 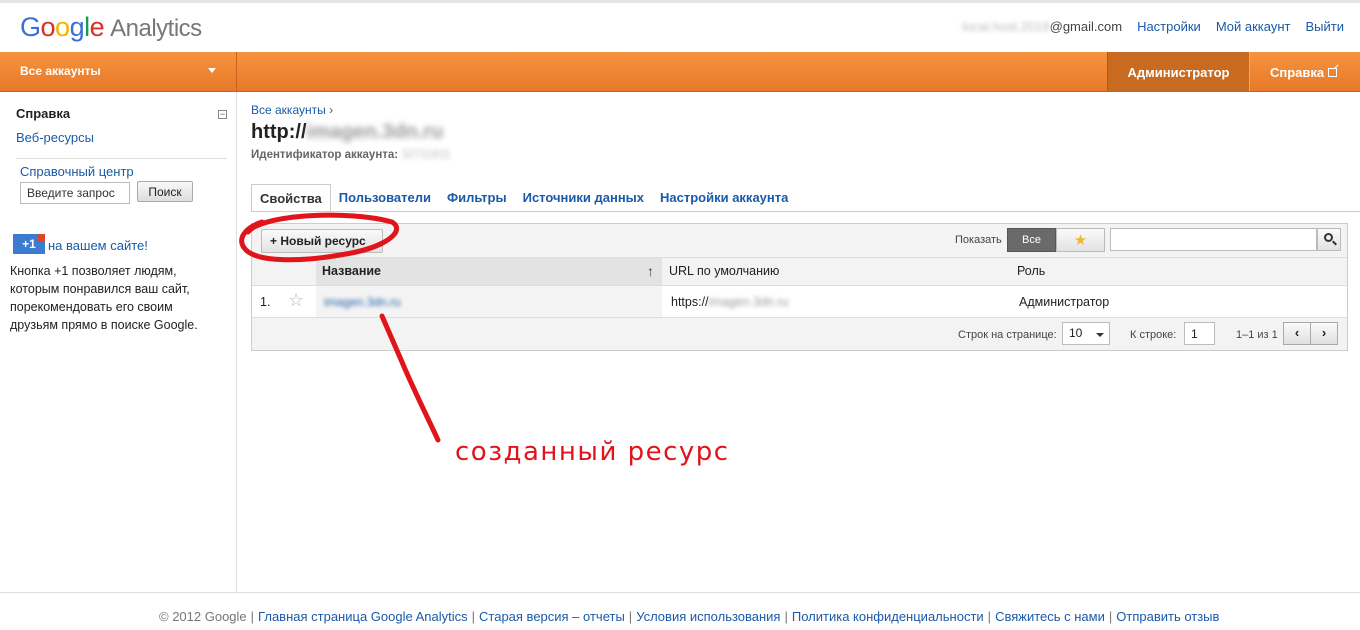 I want to click on tab-filters: Фильтры, so click(x=477, y=198).